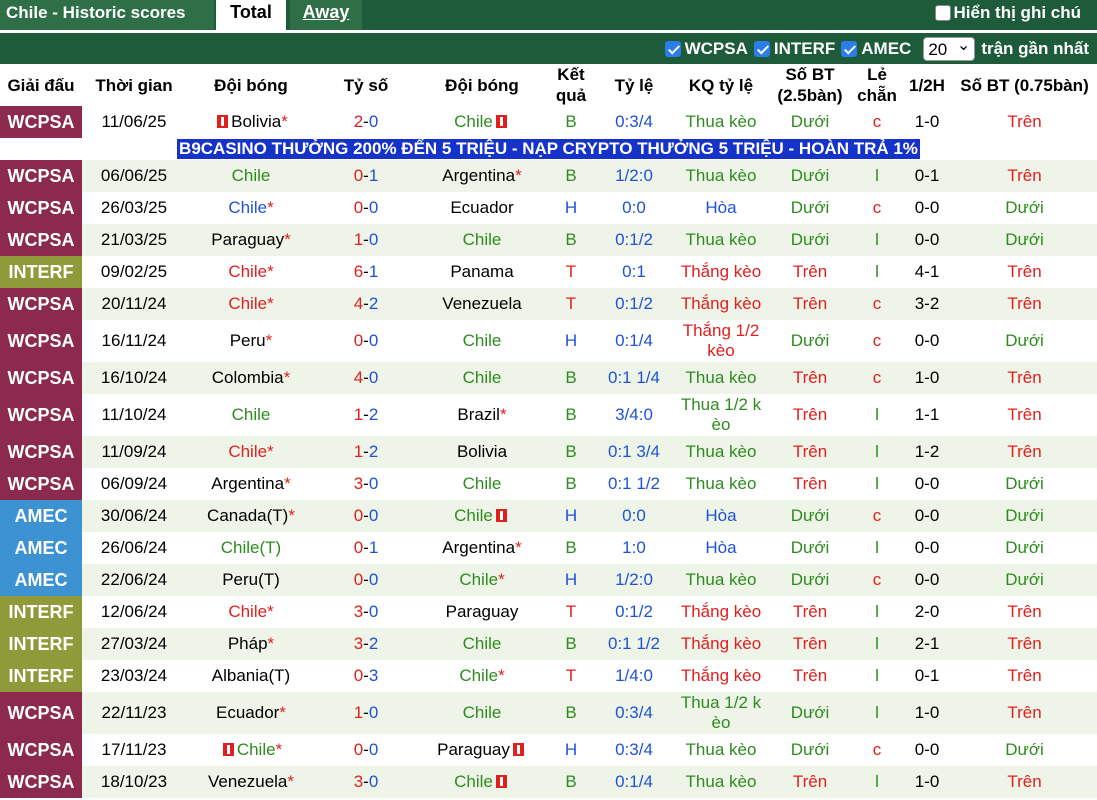  I want to click on home-team: Colombia*, so click(251, 378).